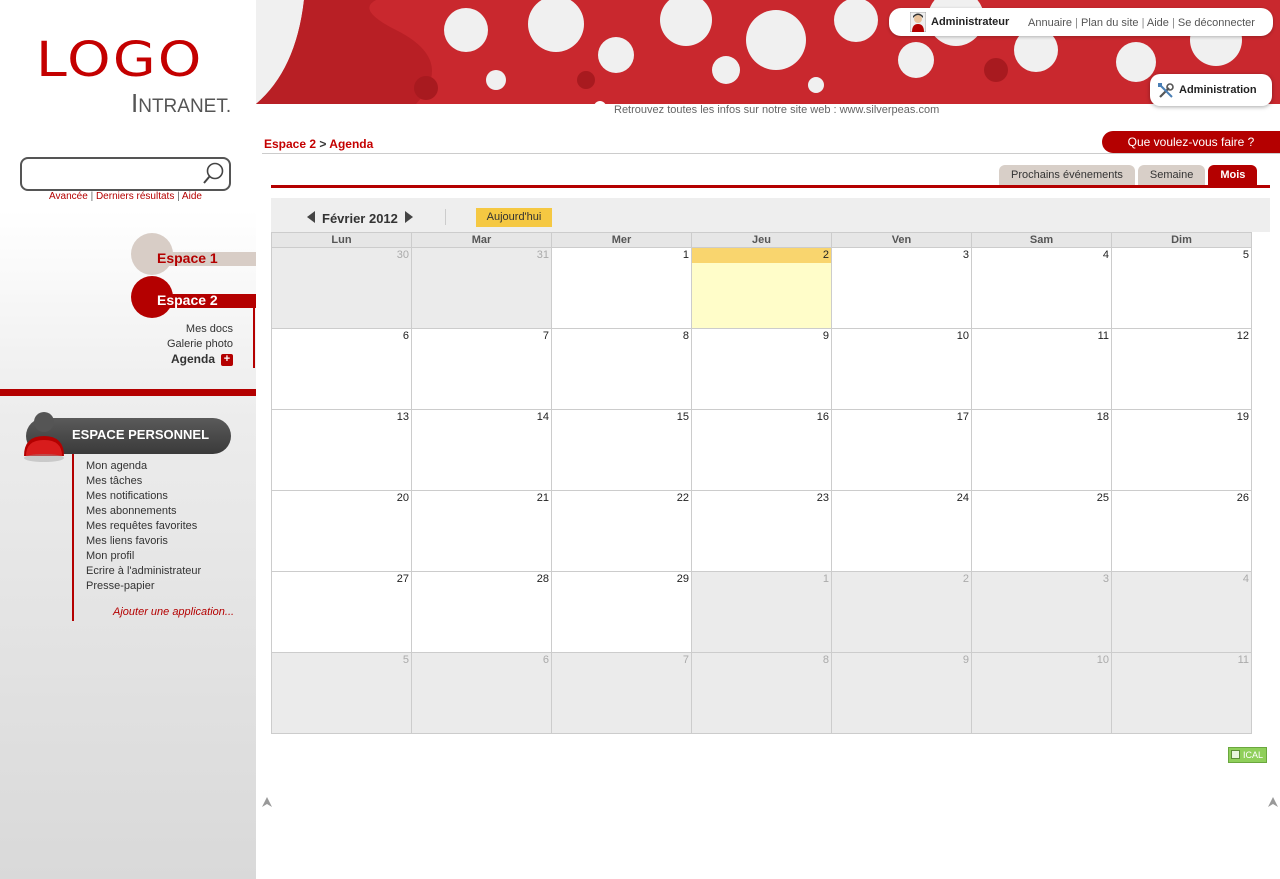 This screenshot has width=1280, height=879. I want to click on weekday-ven: Ven, so click(902, 240).